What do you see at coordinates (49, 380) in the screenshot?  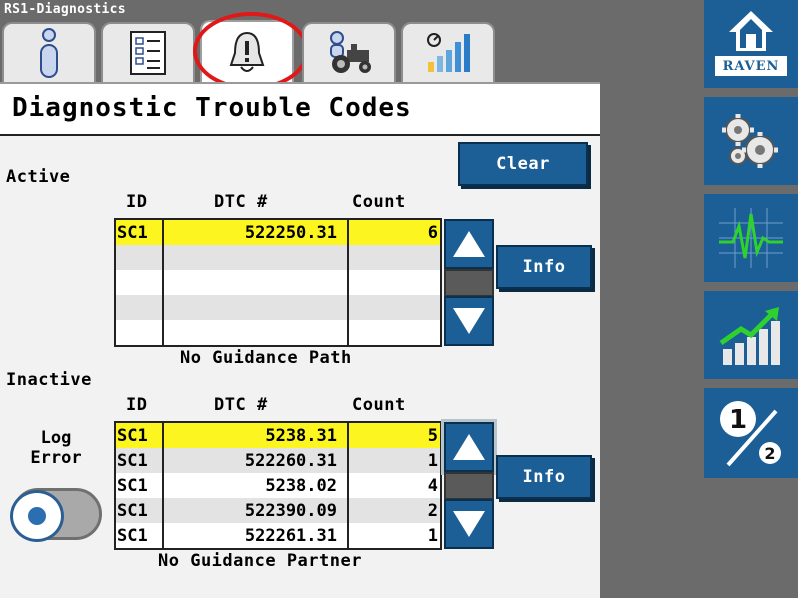 I see `inactive-section-label: Inactive` at bounding box center [49, 380].